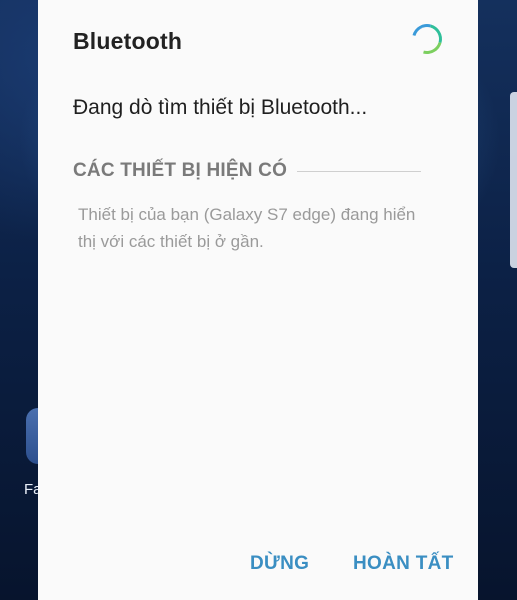 The image size is (517, 600). I want to click on stop-button: DỪNG, so click(279, 564).